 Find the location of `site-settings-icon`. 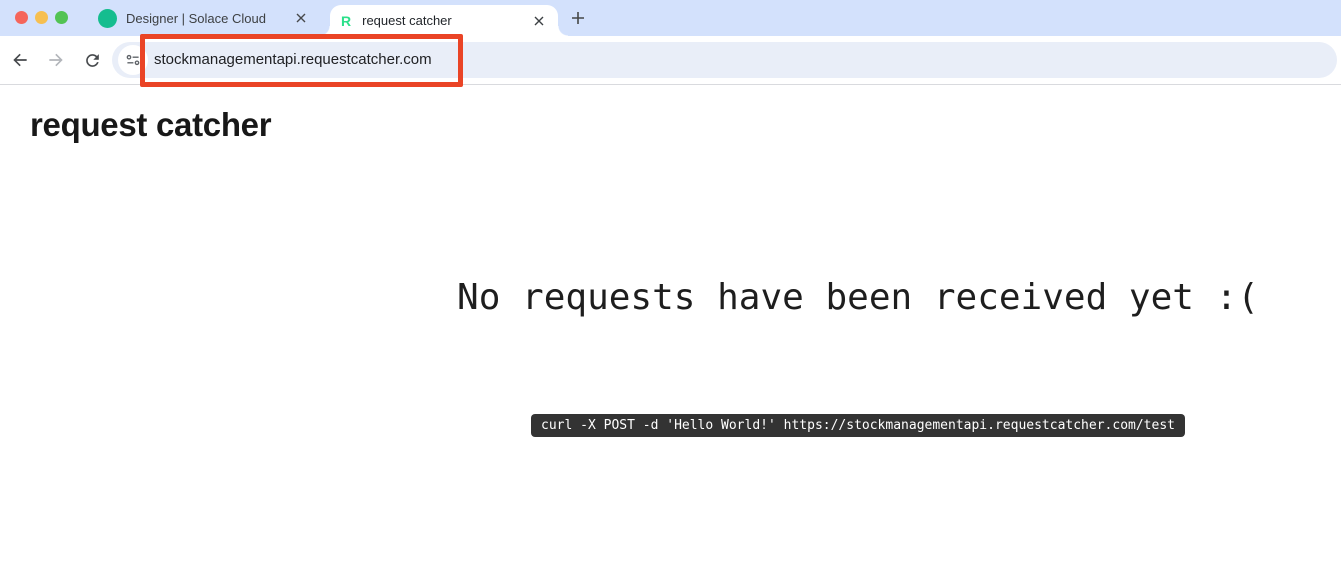

site-settings-icon is located at coordinates (133, 60).